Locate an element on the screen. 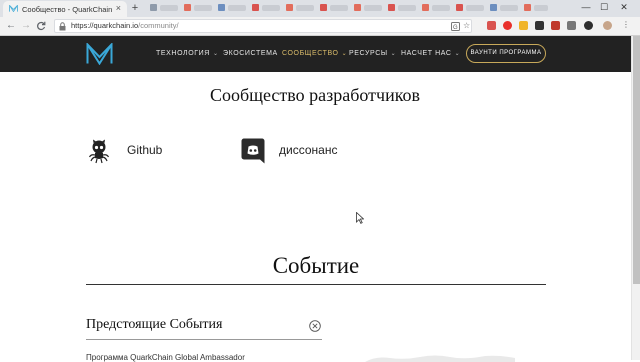  mouse-cursor-icon is located at coordinates (360, 218).